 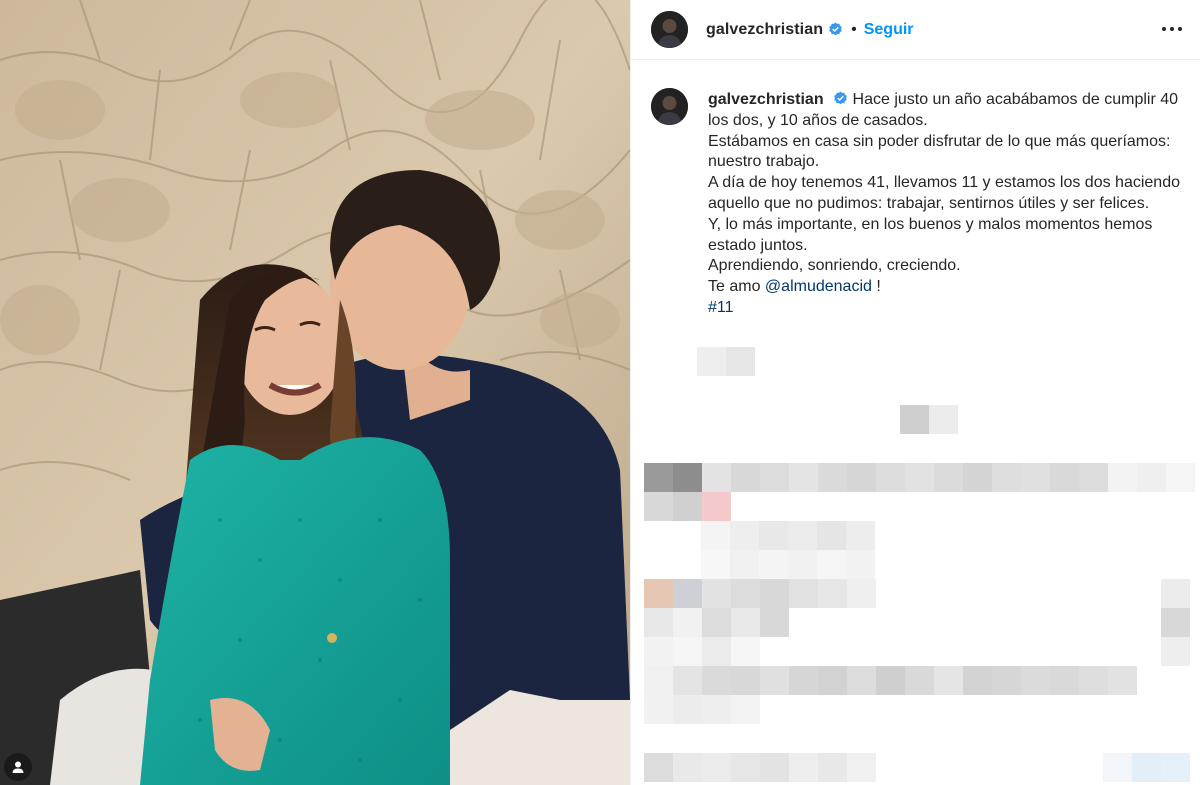 What do you see at coordinates (764, 30) in the screenshot?
I see `username: galvezchristian` at bounding box center [764, 30].